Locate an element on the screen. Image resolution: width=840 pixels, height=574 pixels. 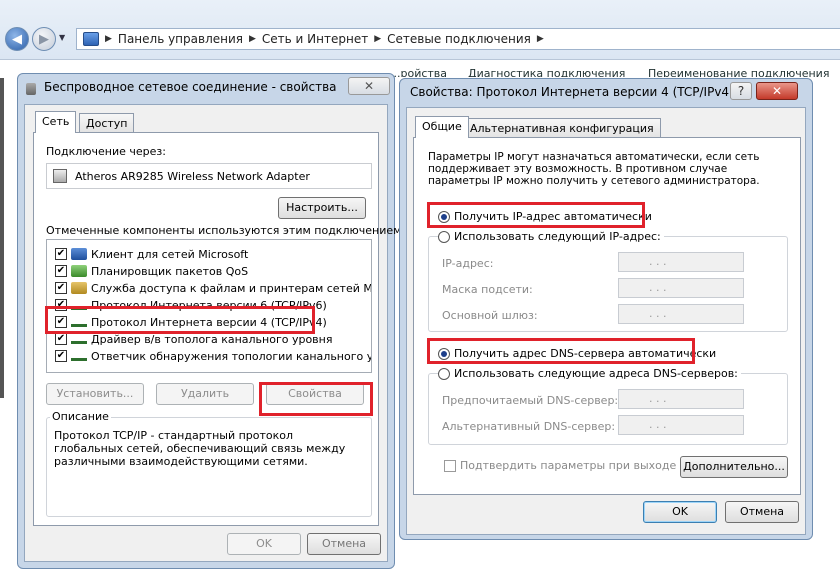
ip-auto-label: Получить IP-адрес автоматически is located at coordinates (553, 216).